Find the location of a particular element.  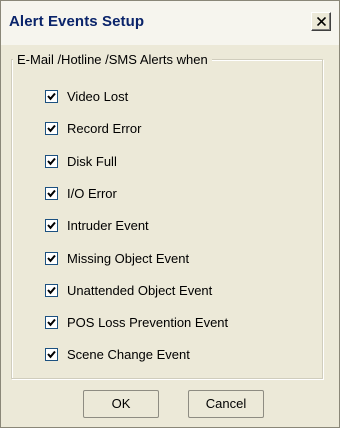

checkbox-label: Scene Change Event is located at coordinates (128, 354).